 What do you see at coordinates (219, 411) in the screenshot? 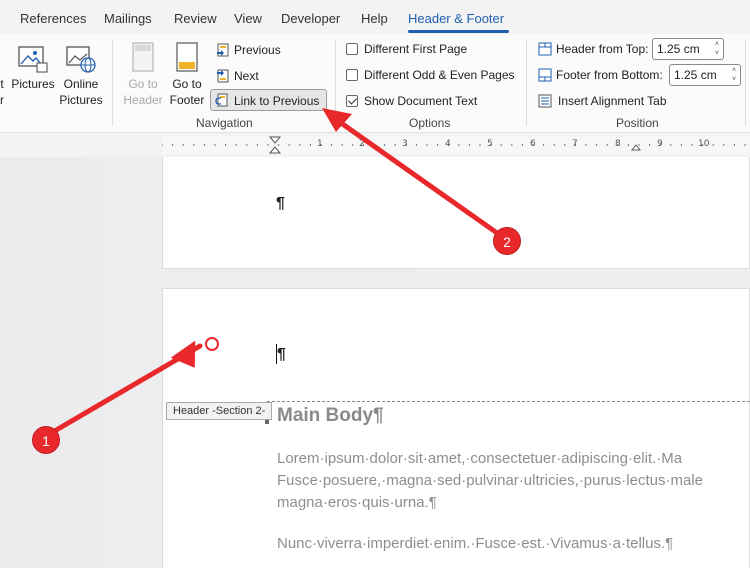
I see `header-section-tag: Header -Section 2-` at bounding box center [219, 411].